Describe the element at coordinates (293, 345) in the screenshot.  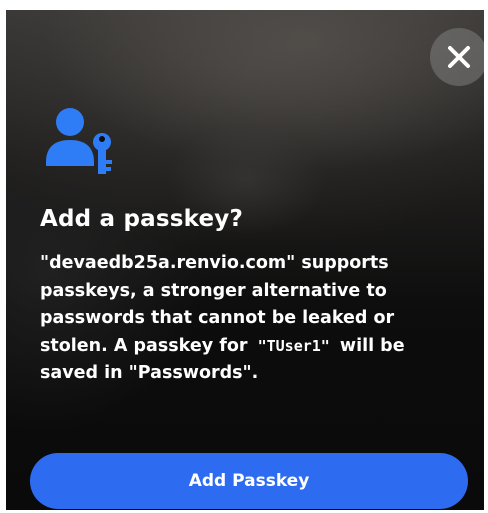
I see `username-label: "TUser1"` at that location.